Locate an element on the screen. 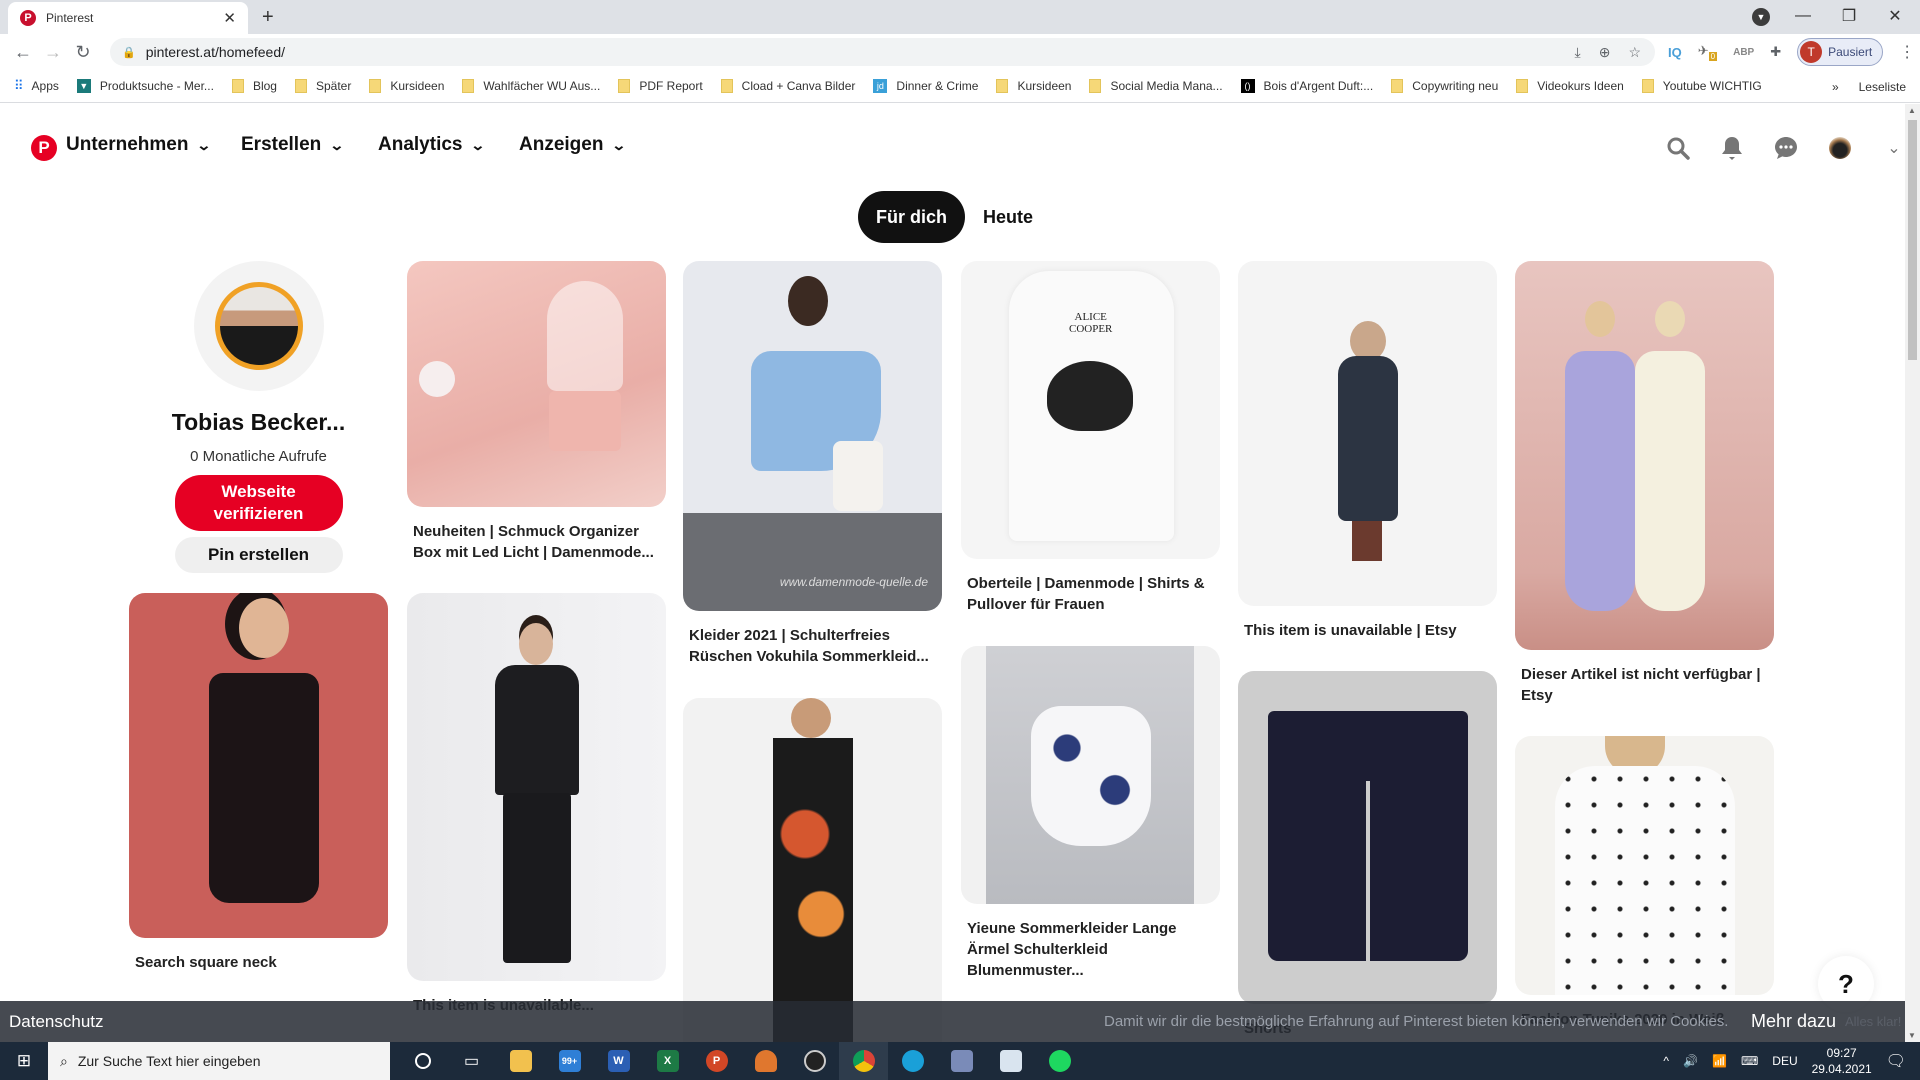 Image resolution: width=1920 pixels, height=1080 pixels. bookmark-item: Später is located at coordinates (322, 86).